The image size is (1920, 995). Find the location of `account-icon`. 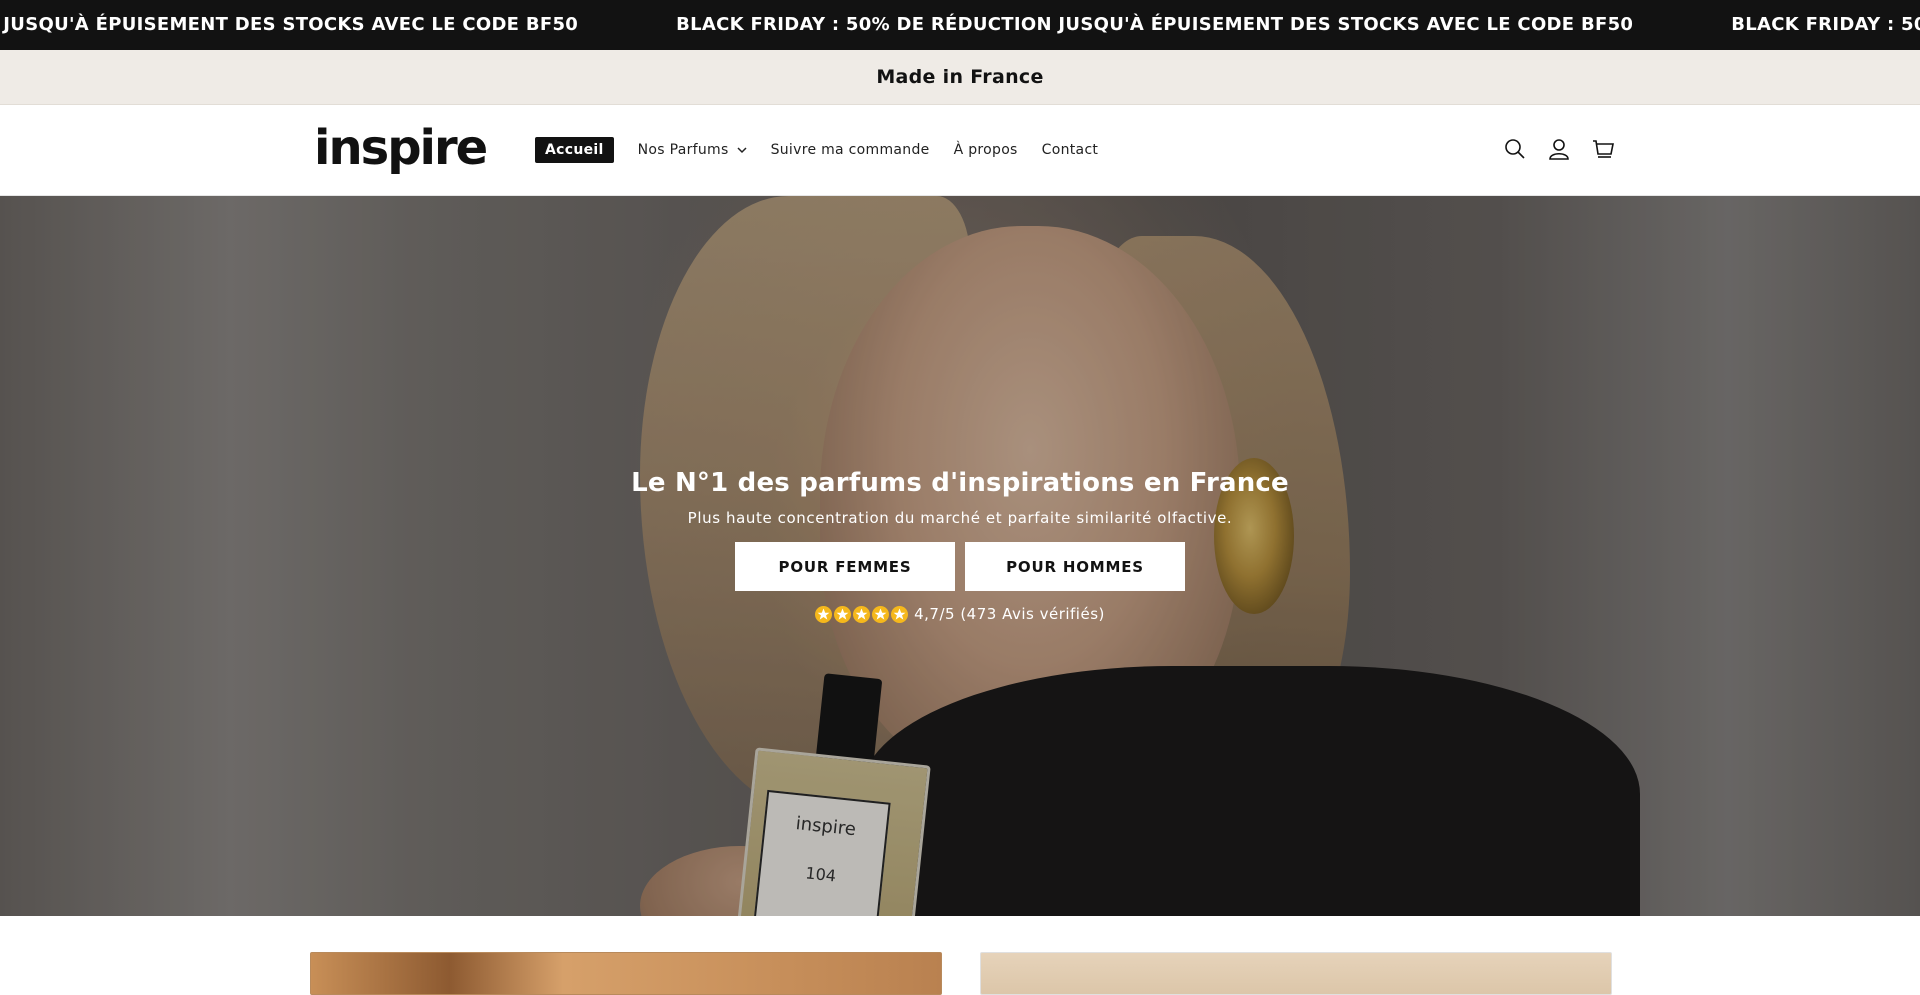

account-icon is located at coordinates (1559, 149).